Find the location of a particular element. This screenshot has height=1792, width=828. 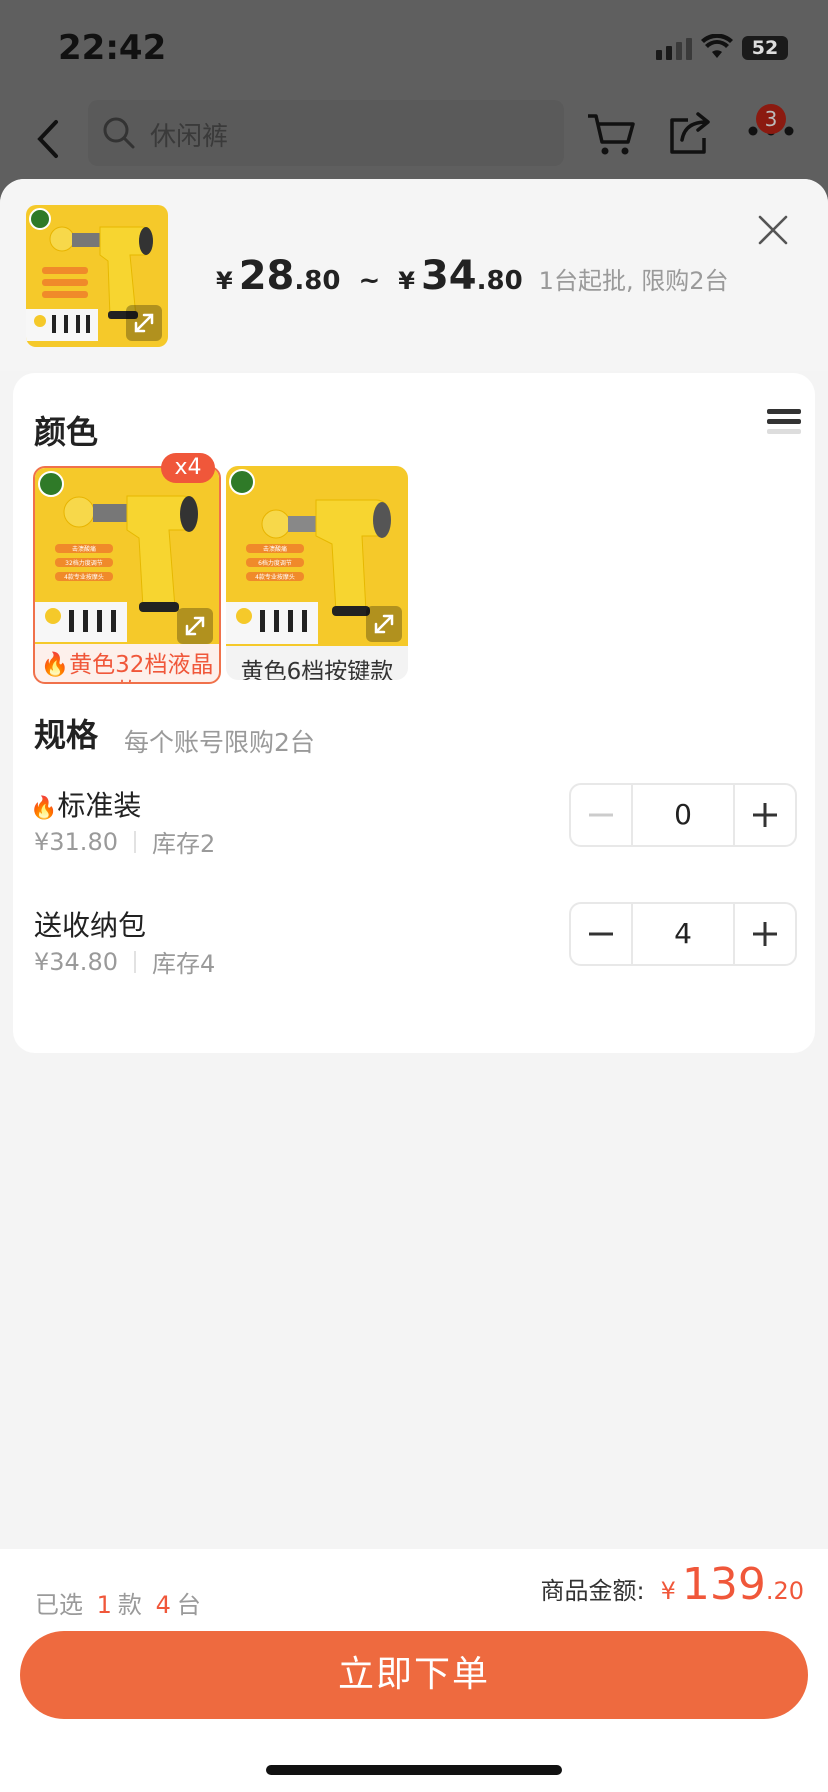

selected-units-unit: 台 is located at coordinates (188, 1605).